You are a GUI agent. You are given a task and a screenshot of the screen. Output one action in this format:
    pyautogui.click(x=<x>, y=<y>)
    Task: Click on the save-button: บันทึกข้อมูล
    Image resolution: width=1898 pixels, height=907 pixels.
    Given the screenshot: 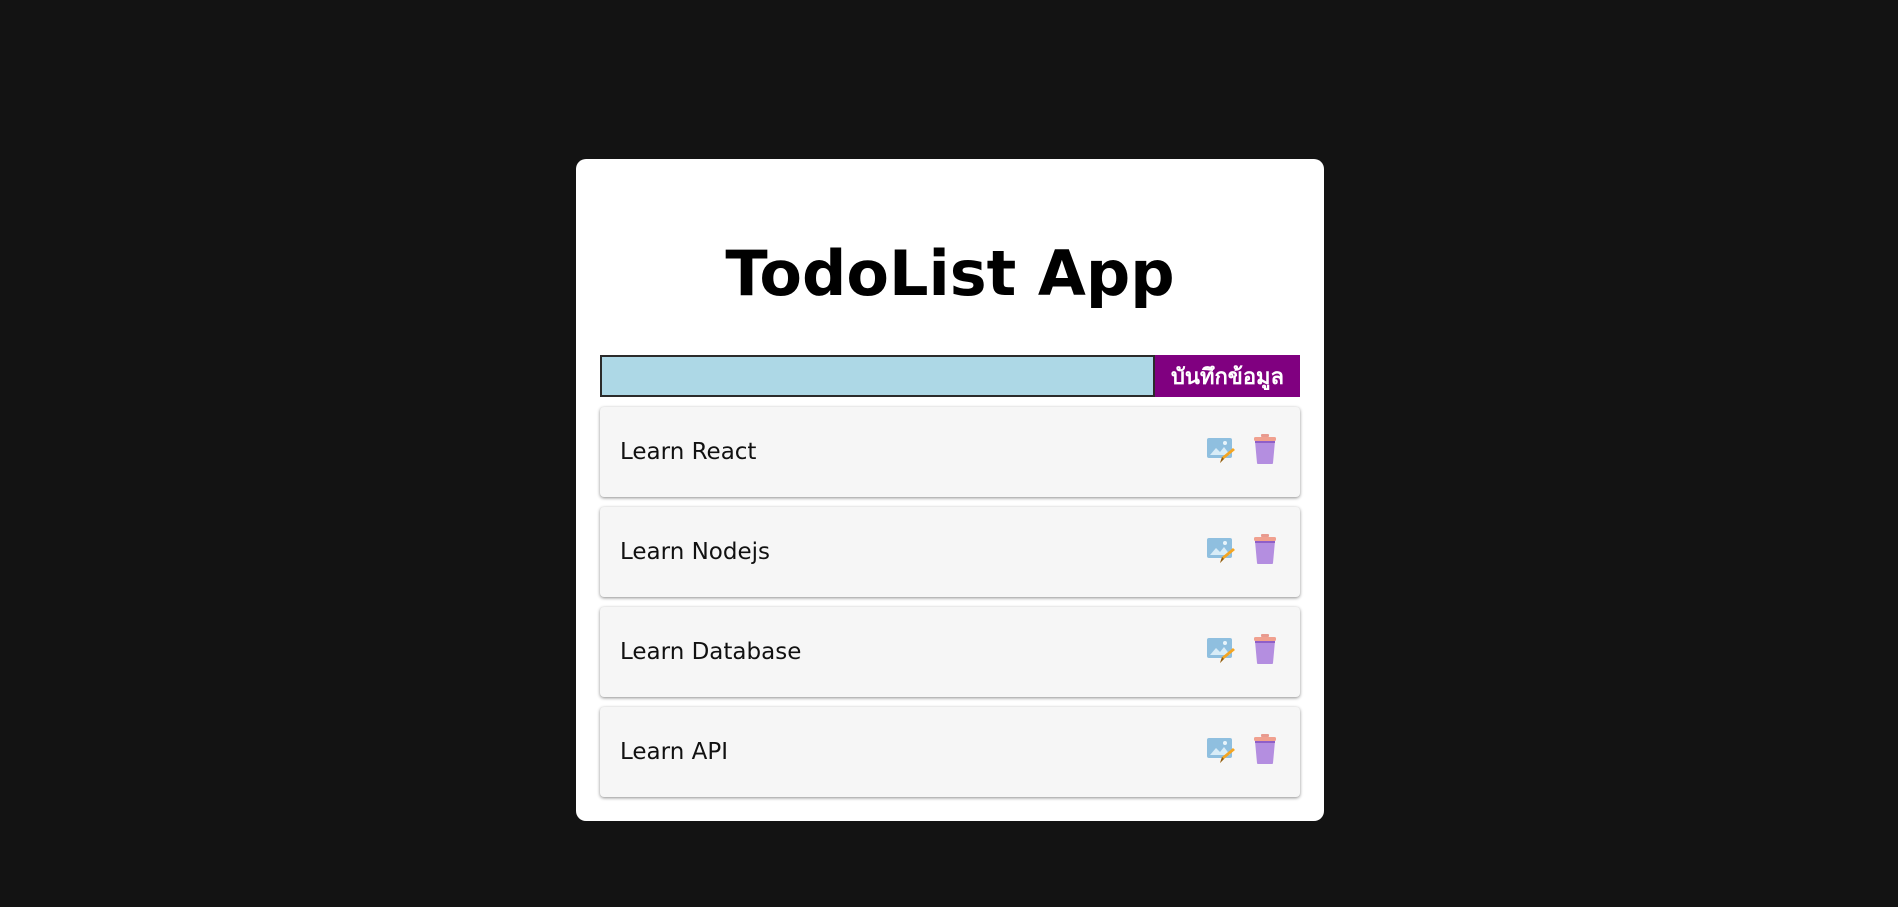 What is the action you would take?
    pyautogui.click(x=1227, y=376)
    